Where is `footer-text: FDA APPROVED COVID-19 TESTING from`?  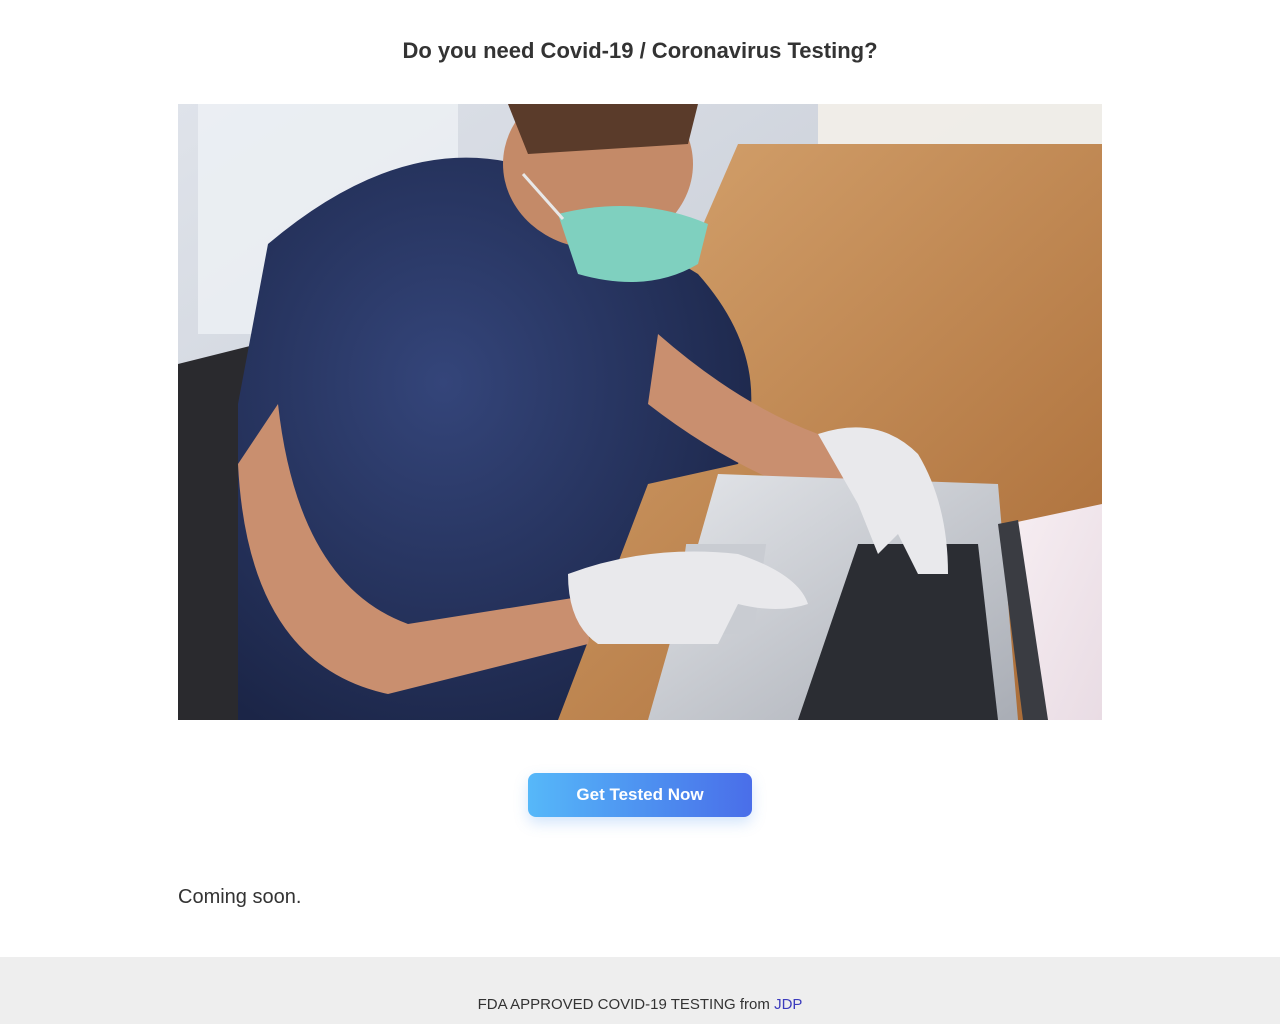
footer-text: FDA APPROVED COVID-19 TESTING from is located at coordinates (623, 1004).